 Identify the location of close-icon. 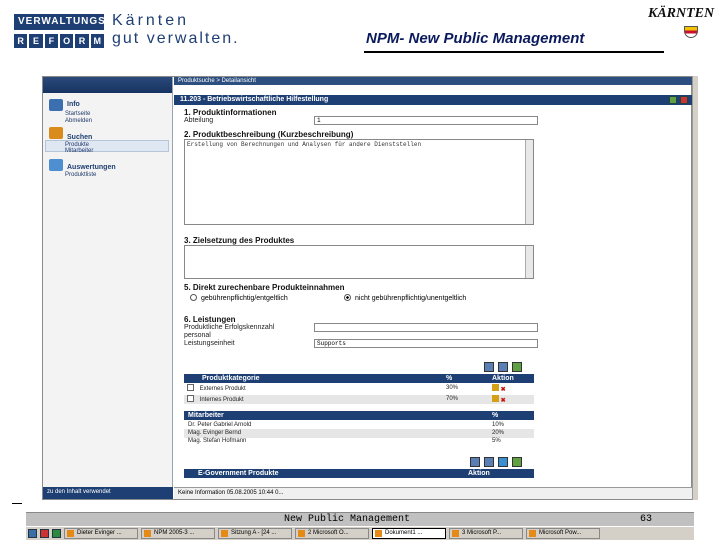
(684, 100).